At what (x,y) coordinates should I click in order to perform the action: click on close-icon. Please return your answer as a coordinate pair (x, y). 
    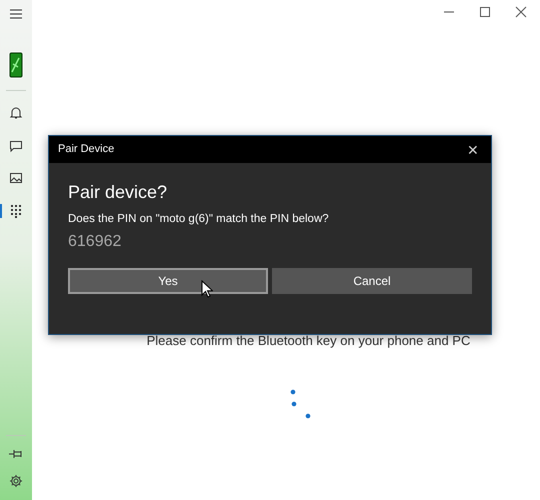
    Looking at the image, I should click on (521, 12).